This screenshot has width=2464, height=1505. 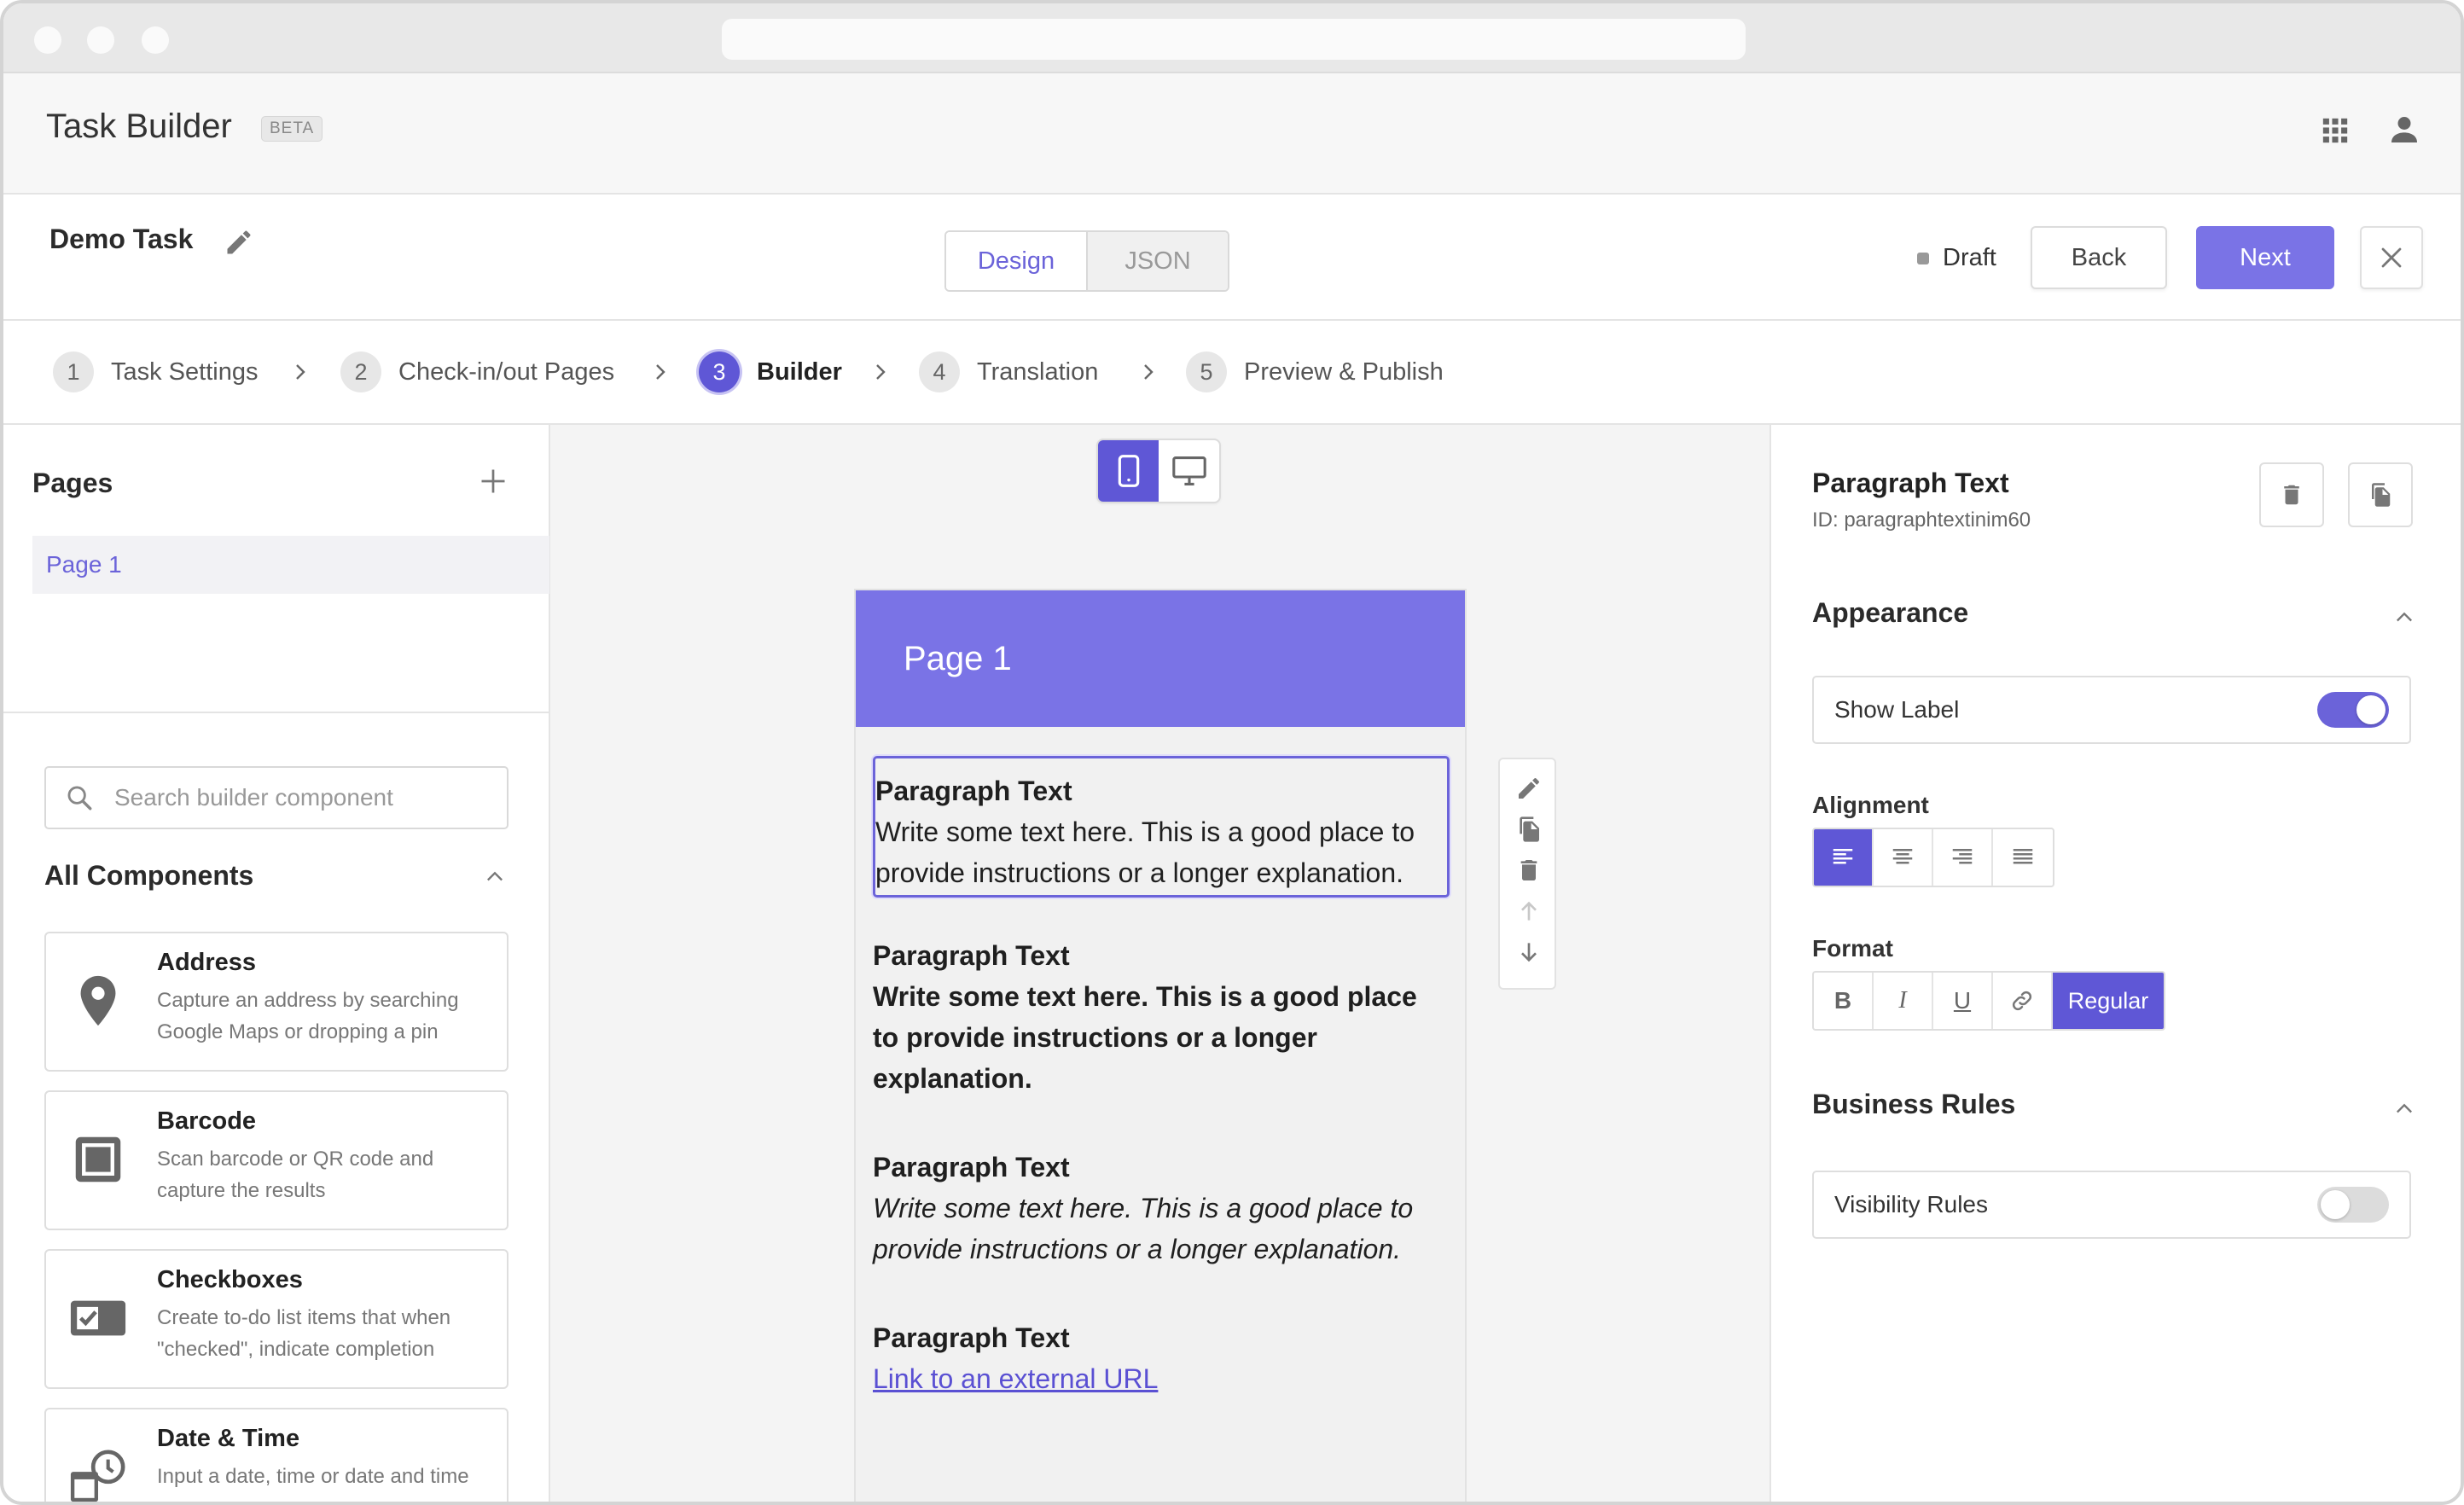 I want to click on apps-grid-icon, so click(x=2335, y=130).